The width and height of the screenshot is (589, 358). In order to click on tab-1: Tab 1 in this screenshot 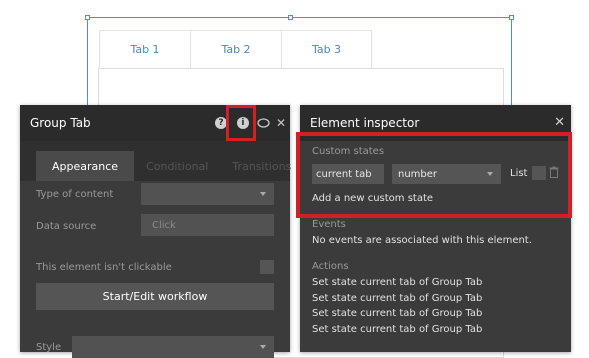, I will do `click(144, 49)`.